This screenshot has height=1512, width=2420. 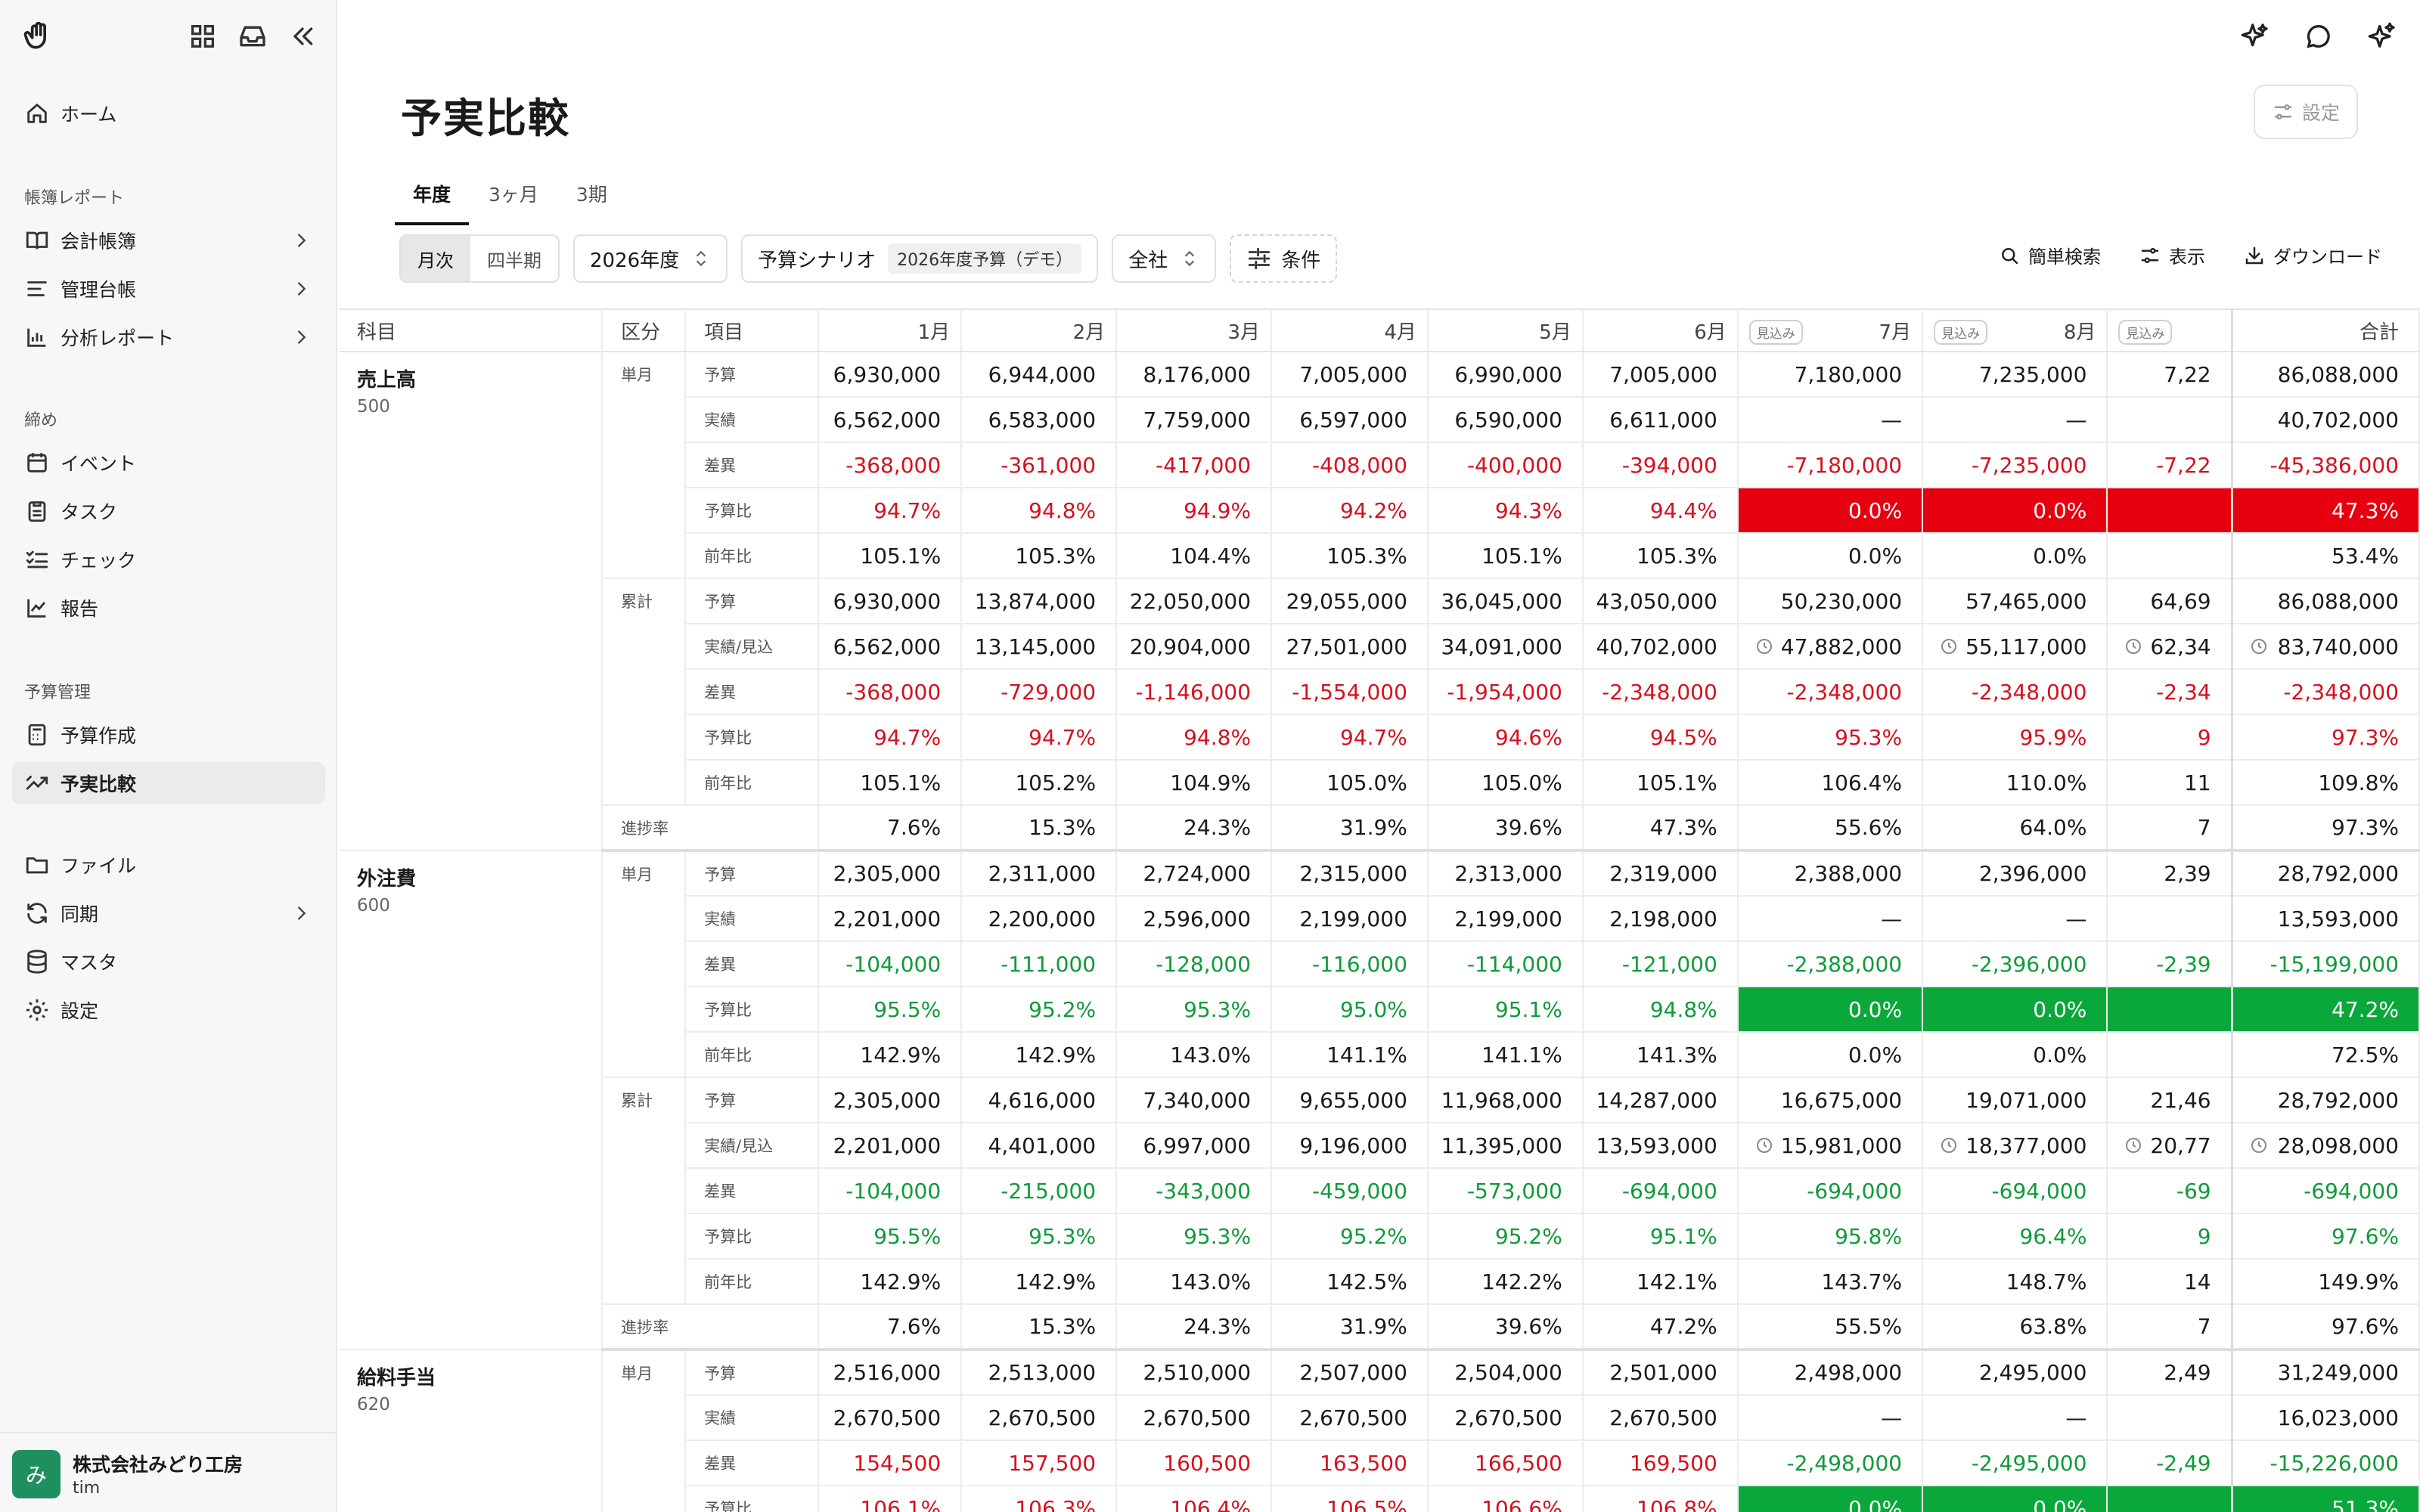 I want to click on value-cell: 95.2%, so click(x=1350, y=1236).